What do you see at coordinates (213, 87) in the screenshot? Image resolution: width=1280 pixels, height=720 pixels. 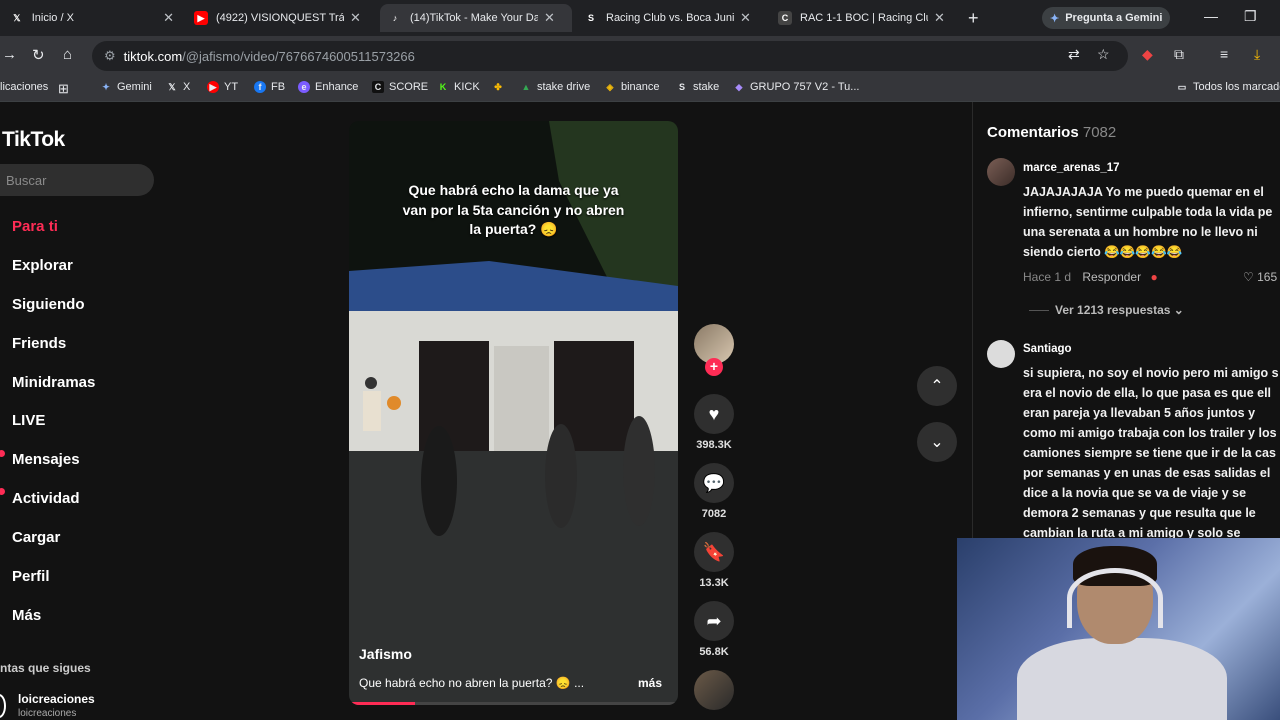 I see `youtube-icon: ▶` at bounding box center [213, 87].